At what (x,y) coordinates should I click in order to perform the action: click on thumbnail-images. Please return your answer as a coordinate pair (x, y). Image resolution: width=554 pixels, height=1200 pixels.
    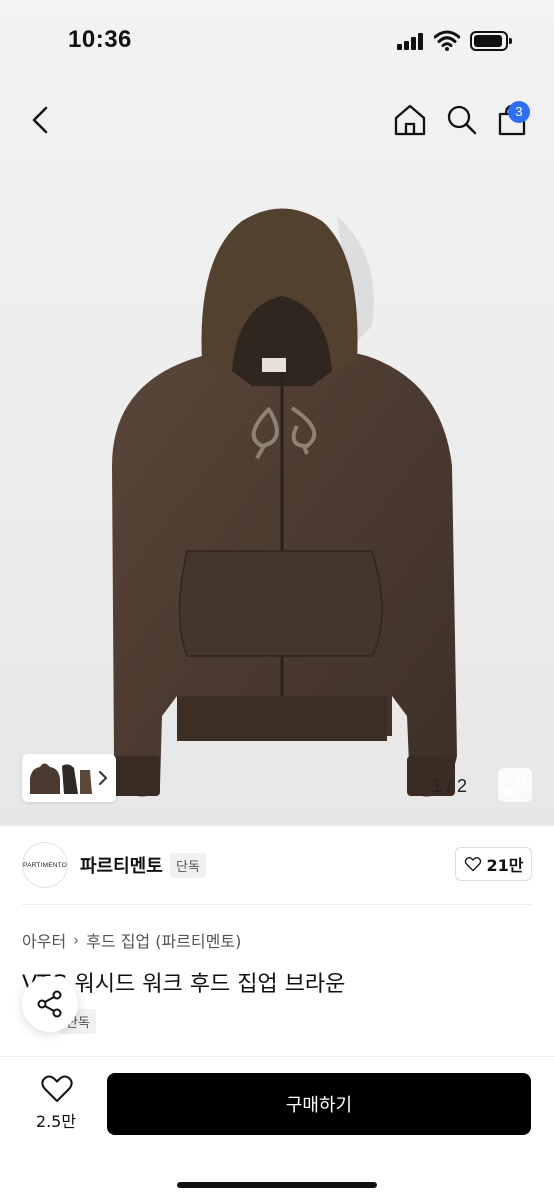
    Looking at the image, I should click on (61, 778).